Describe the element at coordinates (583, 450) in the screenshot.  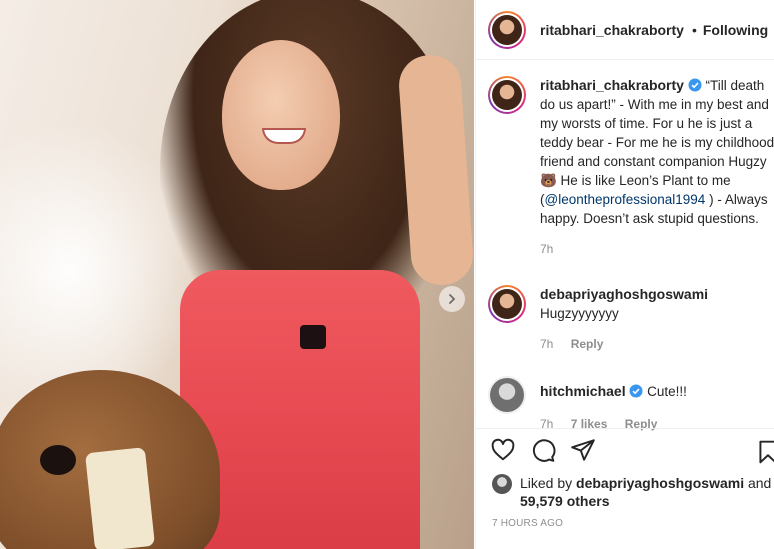
I see `share-icon` at that location.